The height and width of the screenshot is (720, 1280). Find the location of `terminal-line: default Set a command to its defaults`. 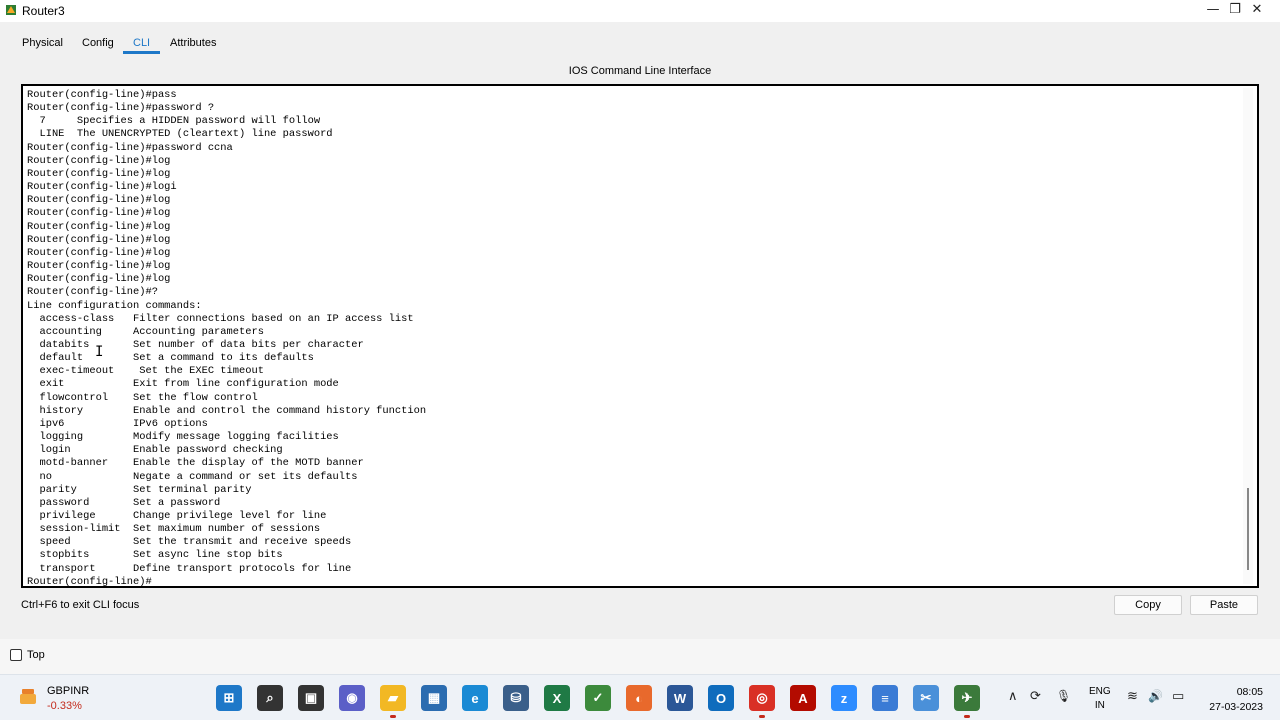

terminal-line: default Set a command to its defaults is located at coordinates (170, 358).